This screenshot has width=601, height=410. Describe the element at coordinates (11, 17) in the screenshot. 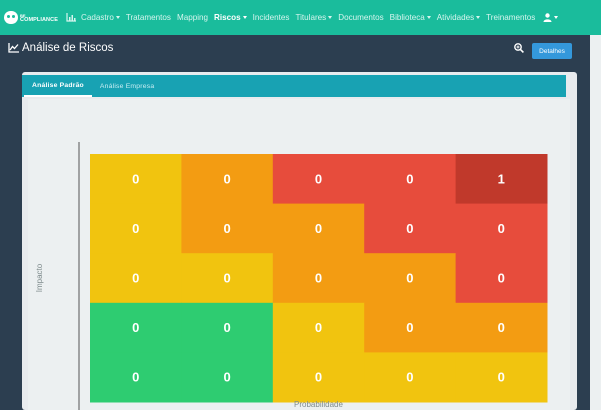

I see `logo-mark` at that location.